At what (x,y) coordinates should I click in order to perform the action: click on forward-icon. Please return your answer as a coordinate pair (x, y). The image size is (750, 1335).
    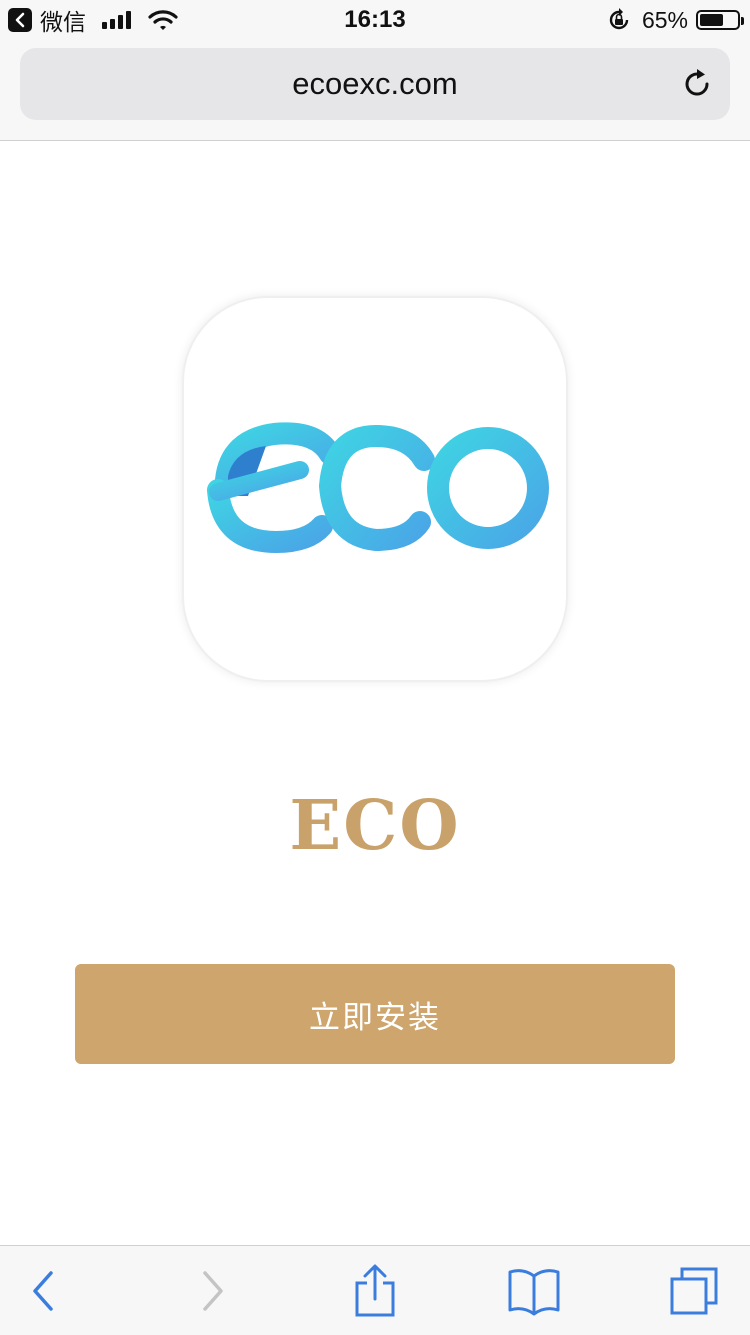
    Looking at the image, I should click on (213, 1290).